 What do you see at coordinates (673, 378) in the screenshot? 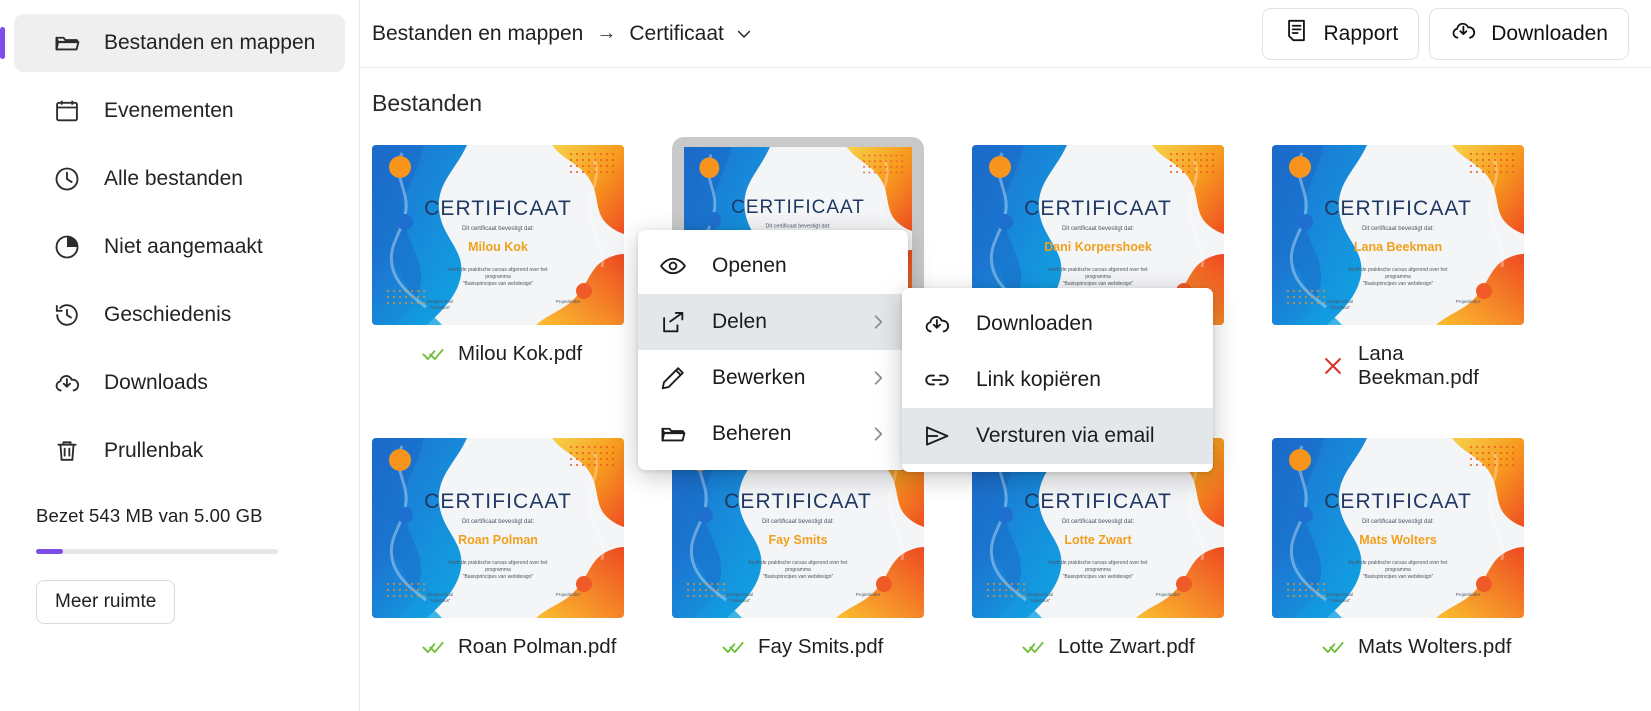
I see `pencil-icon` at bounding box center [673, 378].